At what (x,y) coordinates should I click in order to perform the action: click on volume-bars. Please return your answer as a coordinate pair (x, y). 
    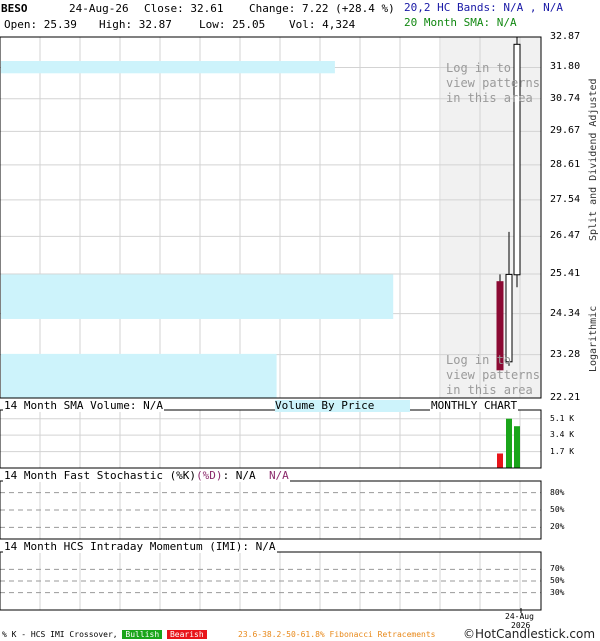
    Looking at the image, I should click on (508, 443).